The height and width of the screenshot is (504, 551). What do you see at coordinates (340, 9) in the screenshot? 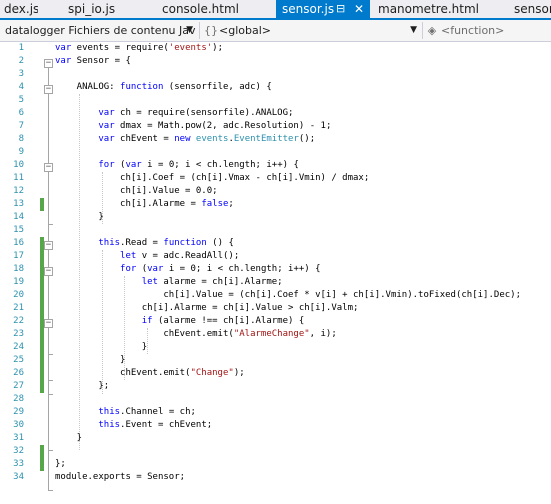
I see `pin-icon: ⊟` at bounding box center [340, 9].